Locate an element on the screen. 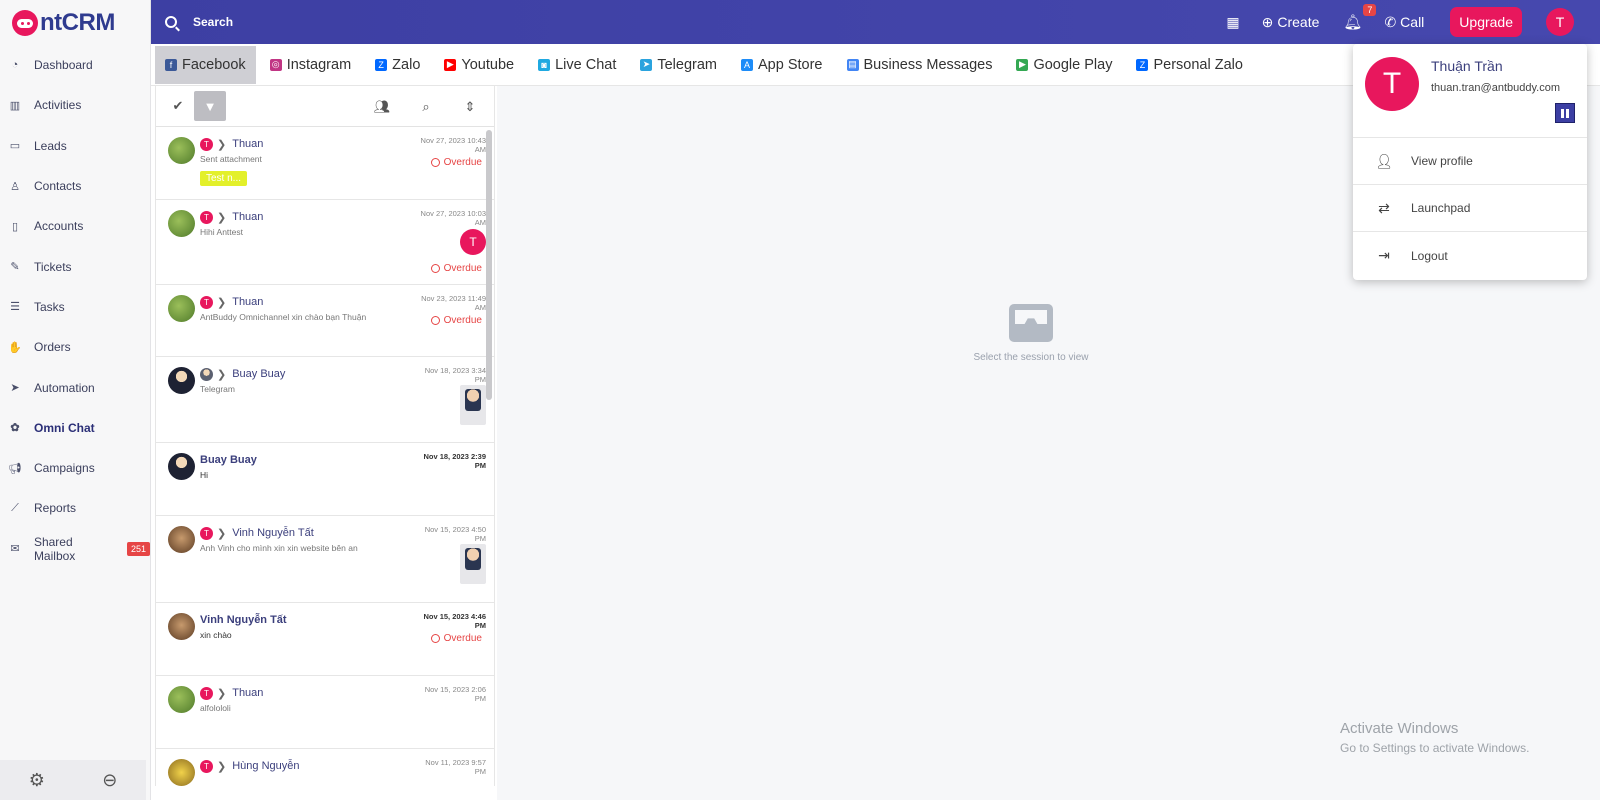 This screenshot has height=800, width=1600. tab-instagram: ◎ Instagram is located at coordinates (310, 65).